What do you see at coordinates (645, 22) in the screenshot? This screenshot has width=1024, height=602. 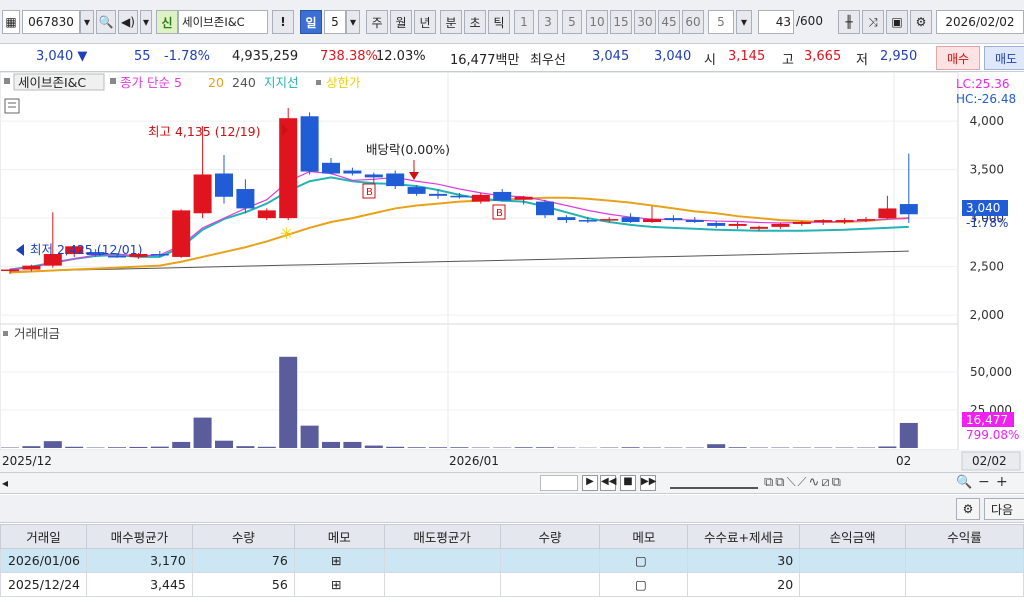 I see `interval-30: 30` at bounding box center [645, 22].